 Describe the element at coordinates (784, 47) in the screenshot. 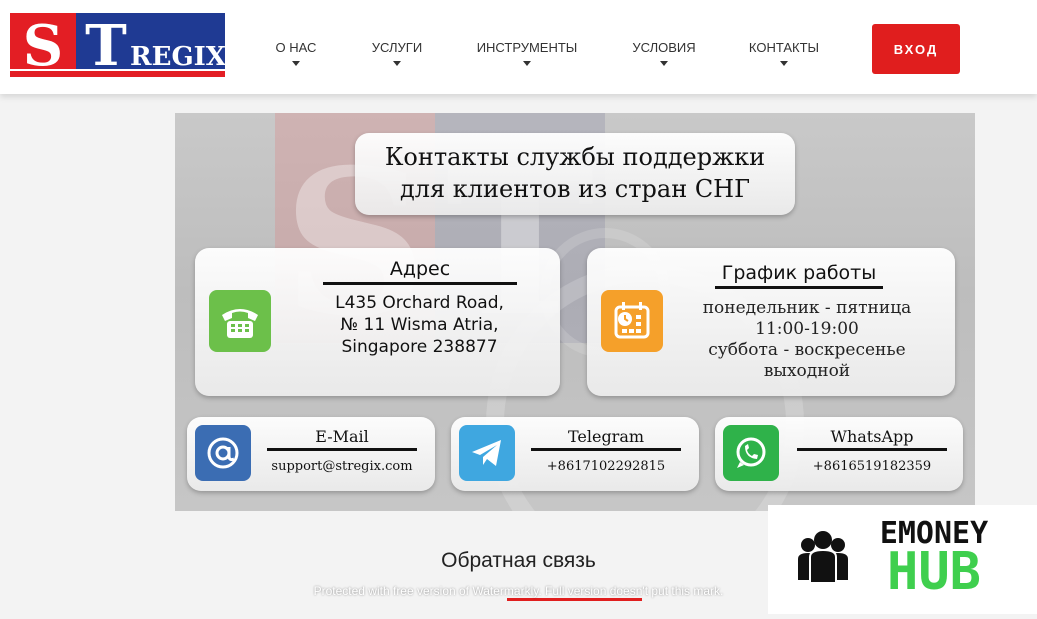

I see `nav-contacts-label: КОНТАКТЫ` at that location.